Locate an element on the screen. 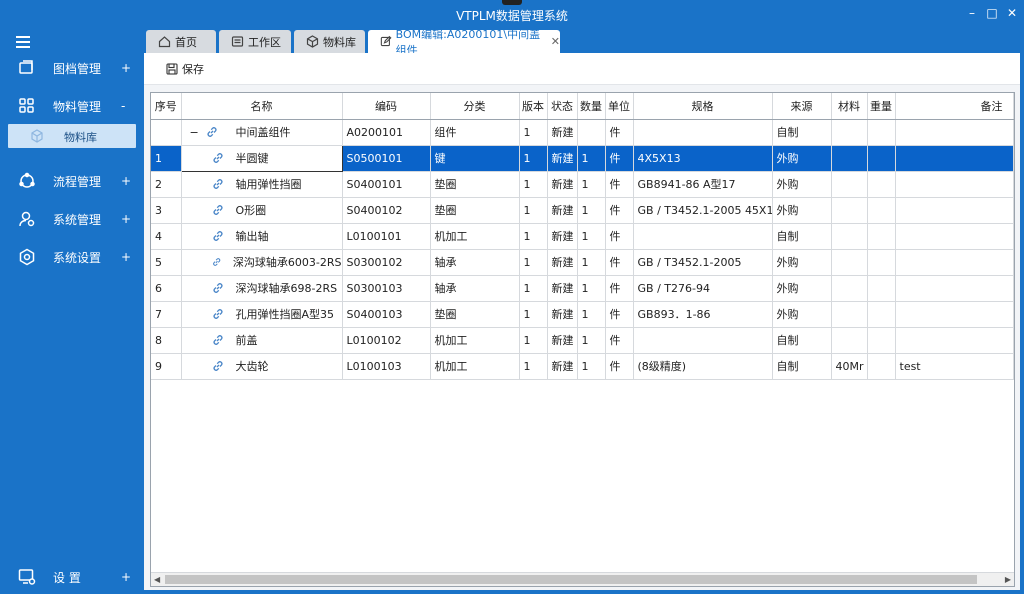  column-header: 名称 is located at coordinates (262, 106).